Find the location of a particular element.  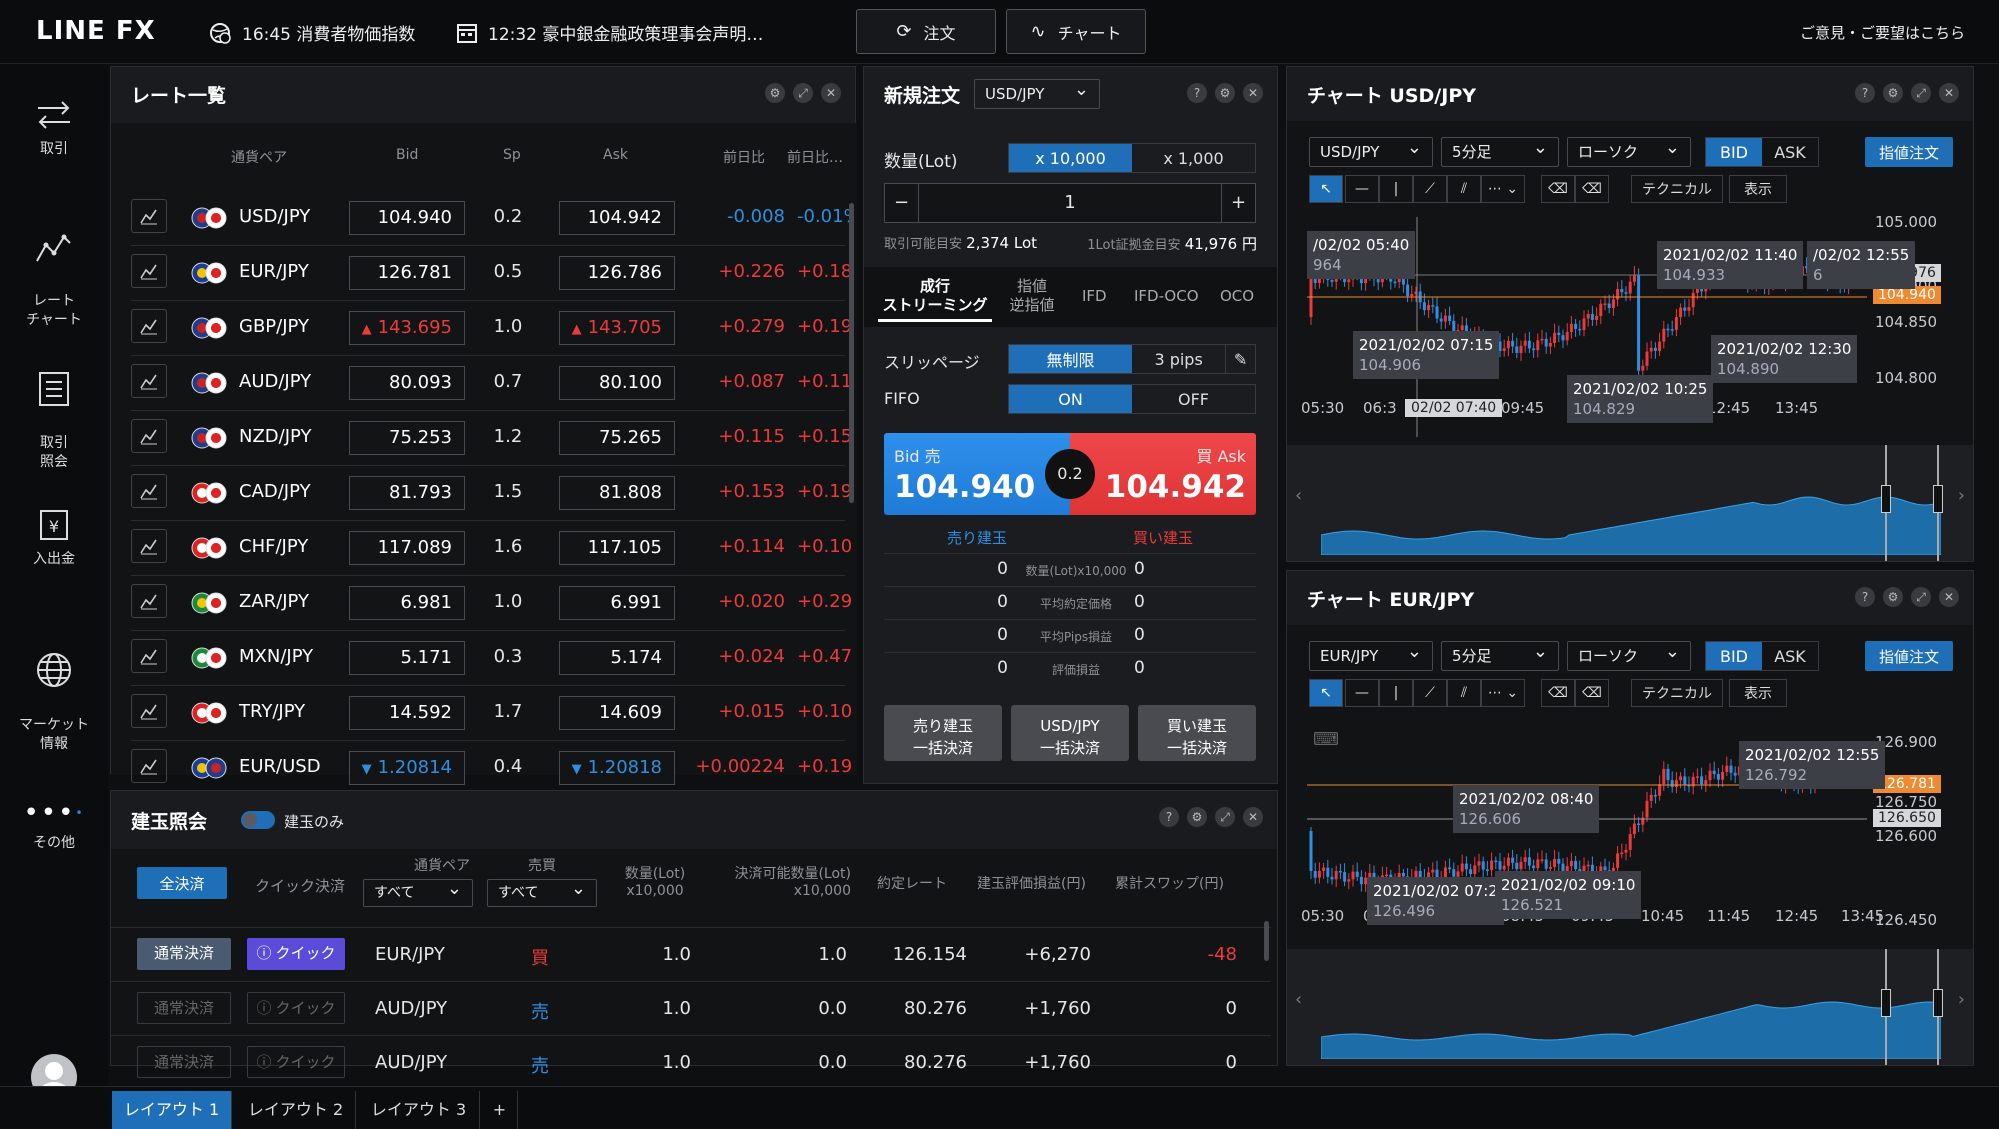

bid-rate-button: 104.940 is located at coordinates (407, 218).